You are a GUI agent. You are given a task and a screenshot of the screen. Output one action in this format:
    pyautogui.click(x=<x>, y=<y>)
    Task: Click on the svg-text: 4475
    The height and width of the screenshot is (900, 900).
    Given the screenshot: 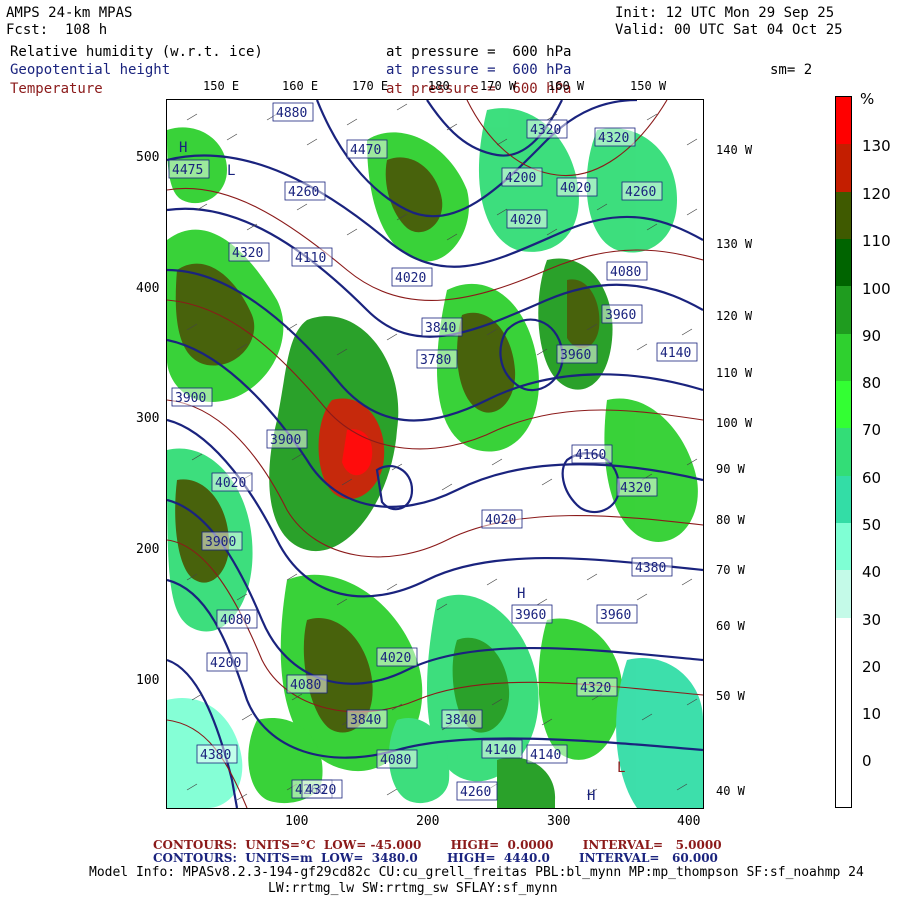 What is the action you would take?
    pyautogui.click(x=187, y=170)
    